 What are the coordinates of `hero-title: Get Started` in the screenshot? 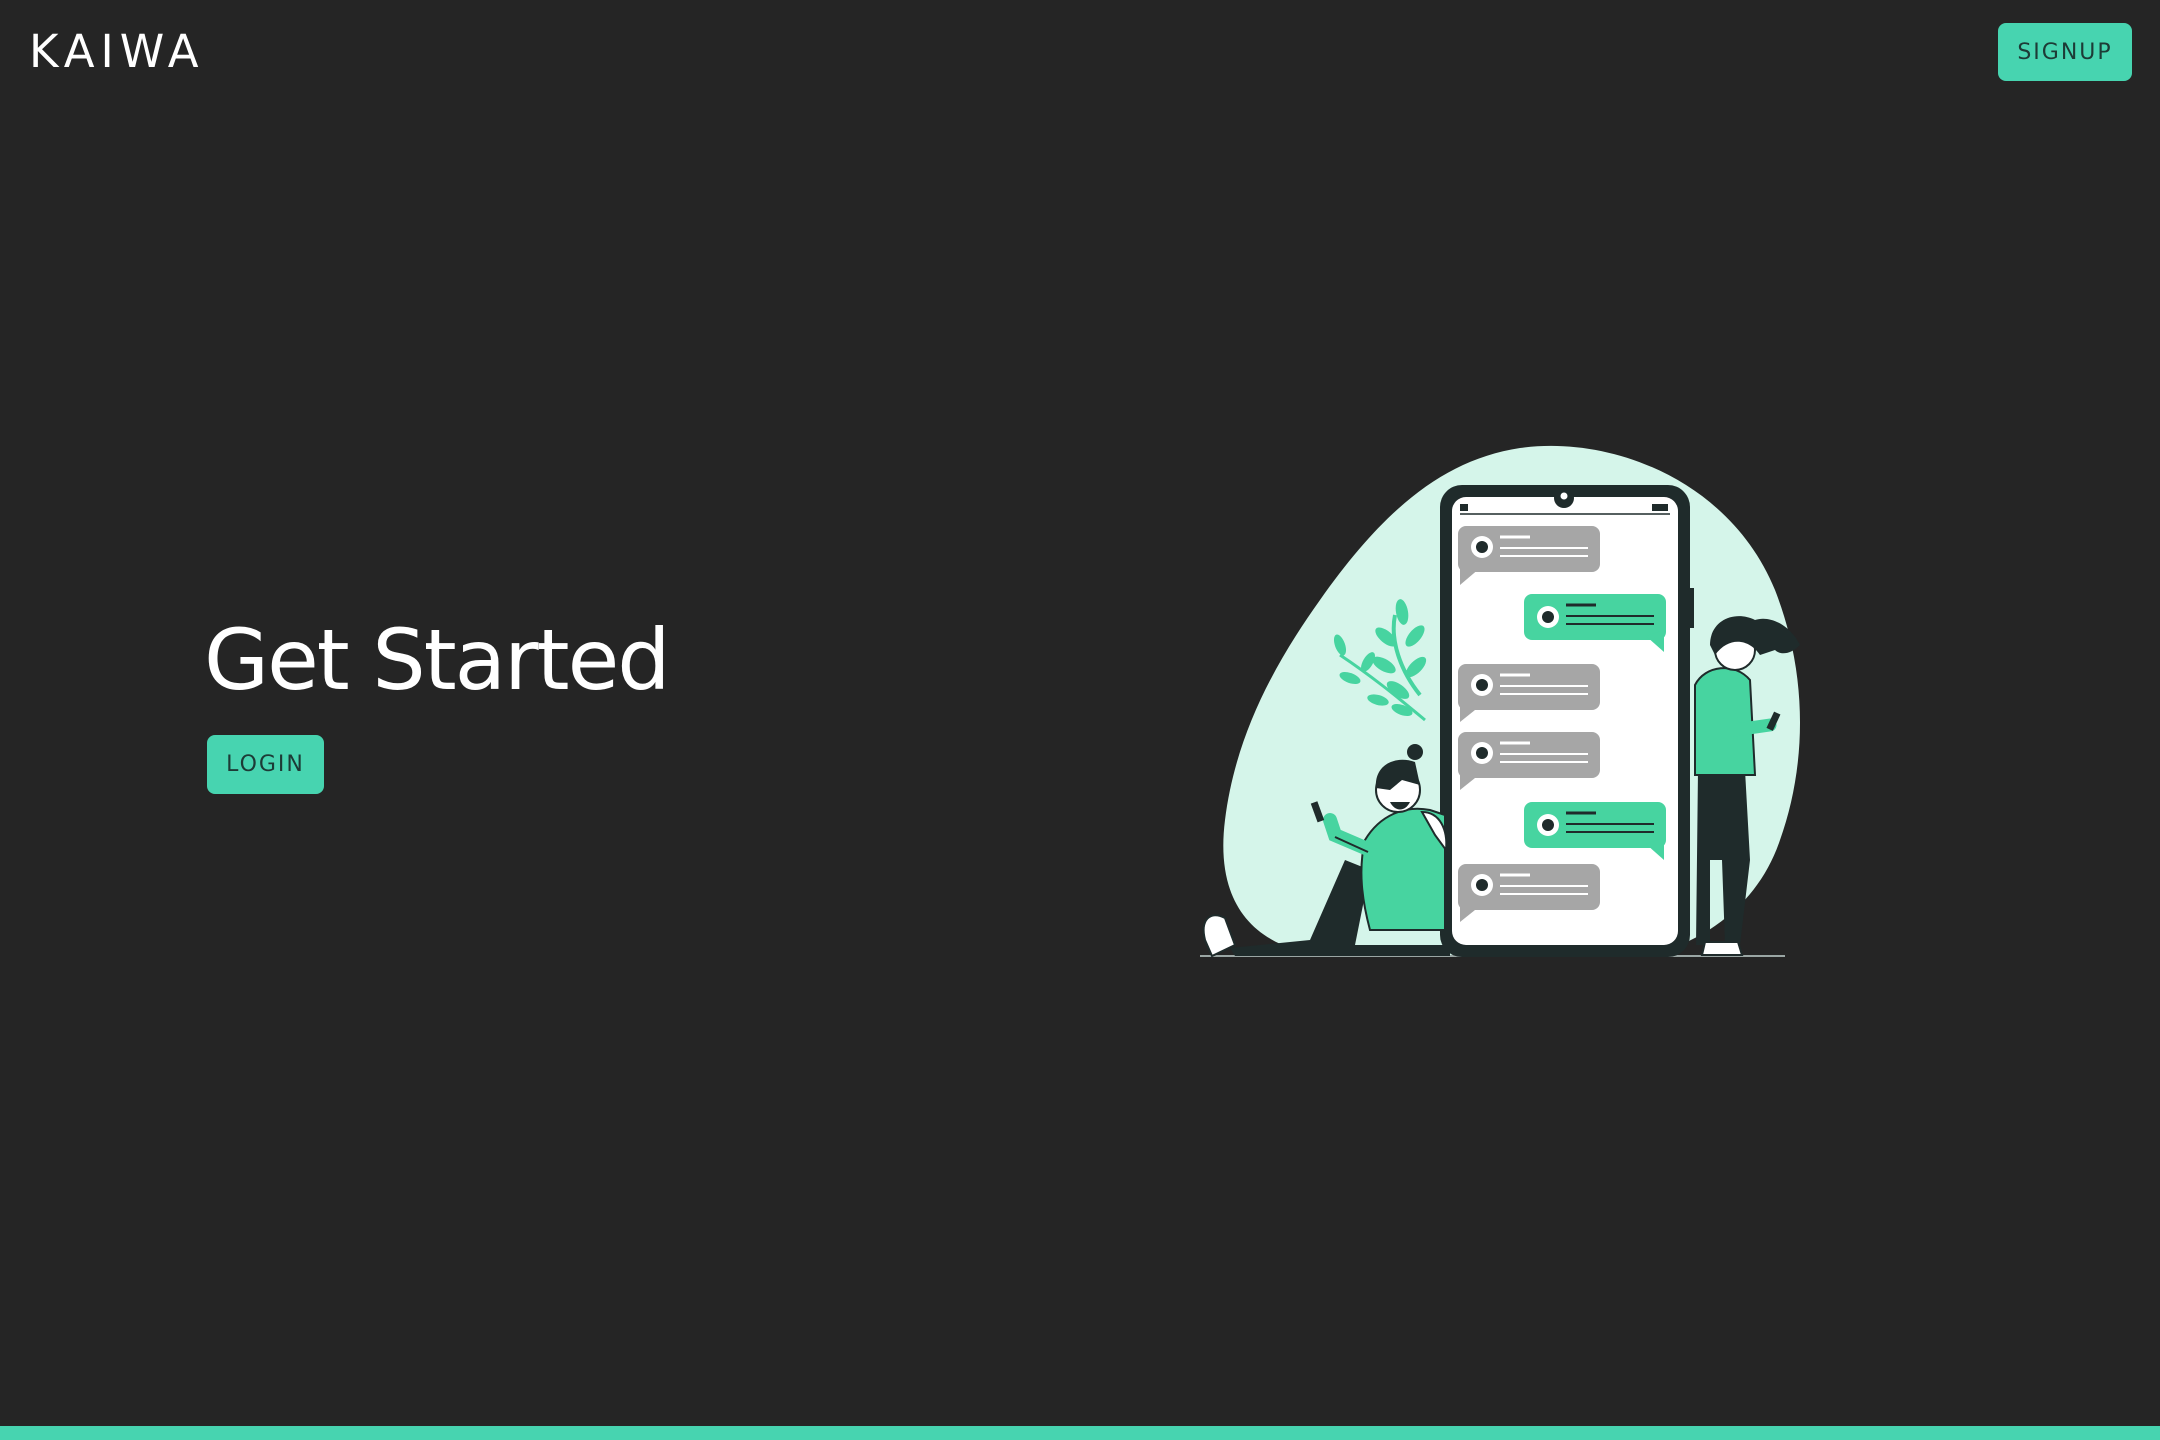 It's located at (437, 660).